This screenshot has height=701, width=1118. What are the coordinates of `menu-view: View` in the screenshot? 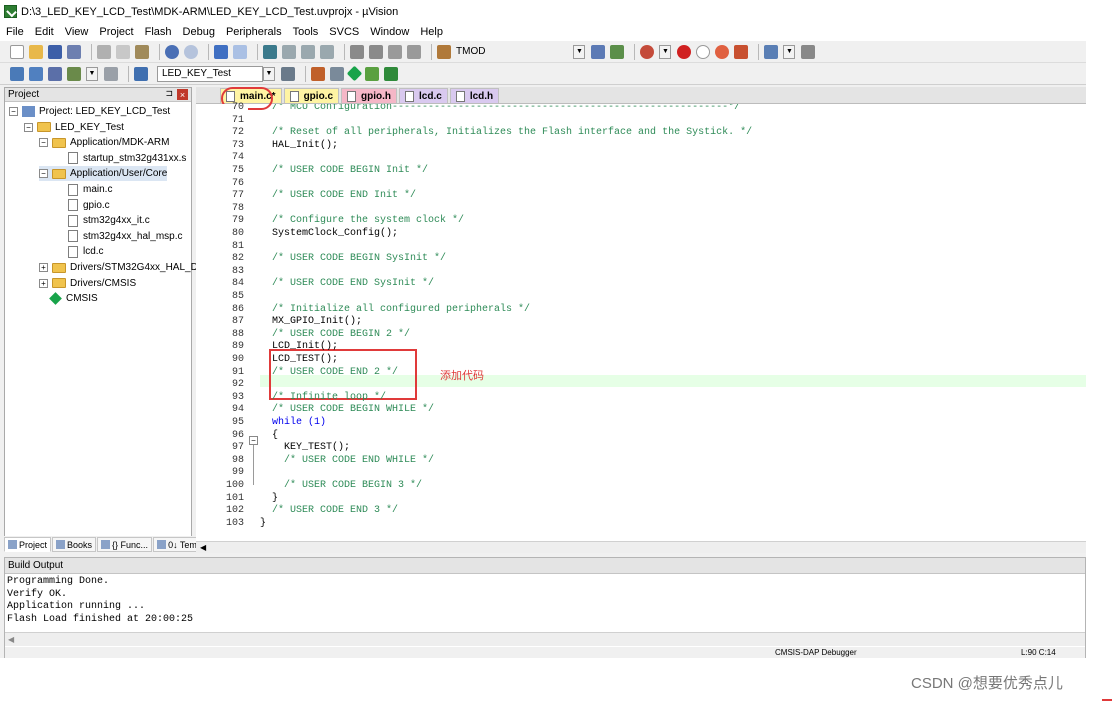 It's located at (77, 32).